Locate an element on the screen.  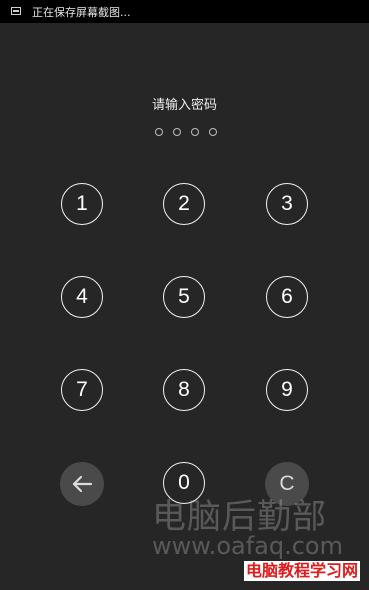
back-button is located at coordinates (82, 484).